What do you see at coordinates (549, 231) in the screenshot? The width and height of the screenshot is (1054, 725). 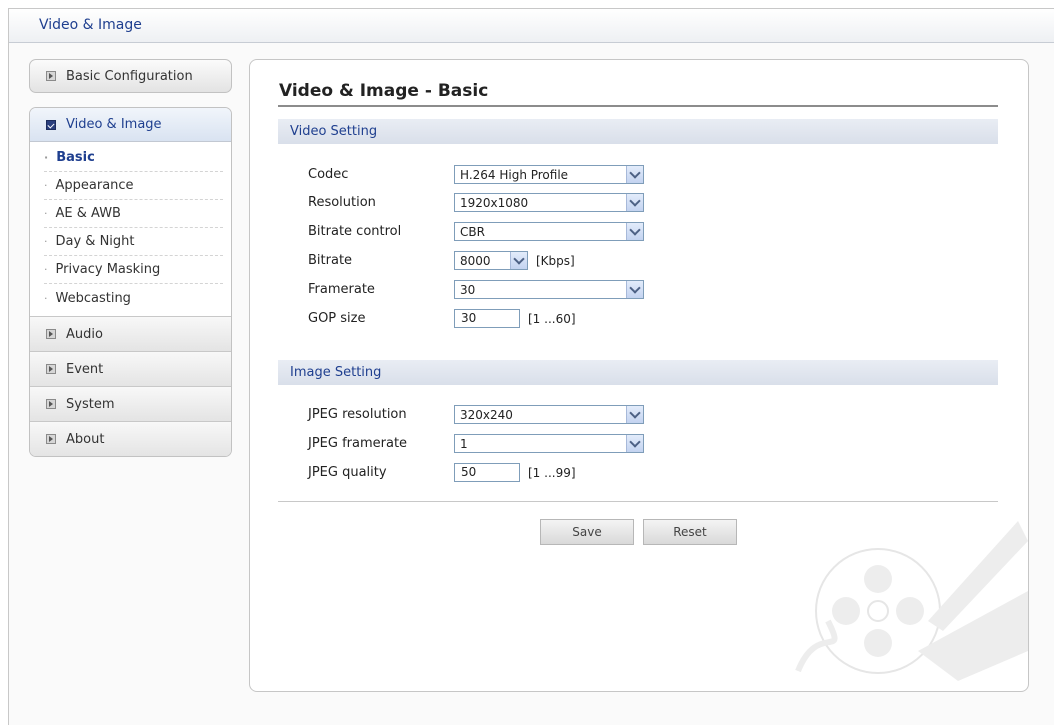 I see `bitrate-control-select: CBR` at bounding box center [549, 231].